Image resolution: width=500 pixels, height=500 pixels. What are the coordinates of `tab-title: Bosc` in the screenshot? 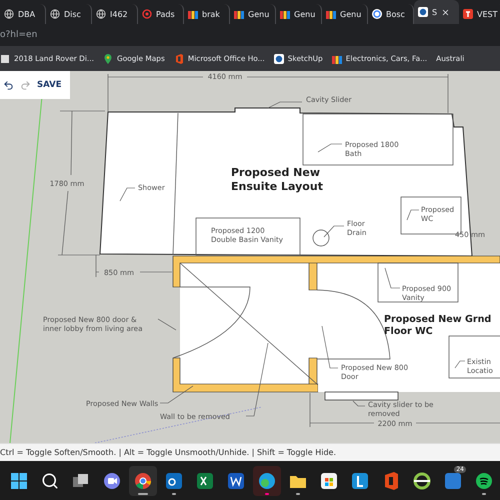 It's located at (395, 14).